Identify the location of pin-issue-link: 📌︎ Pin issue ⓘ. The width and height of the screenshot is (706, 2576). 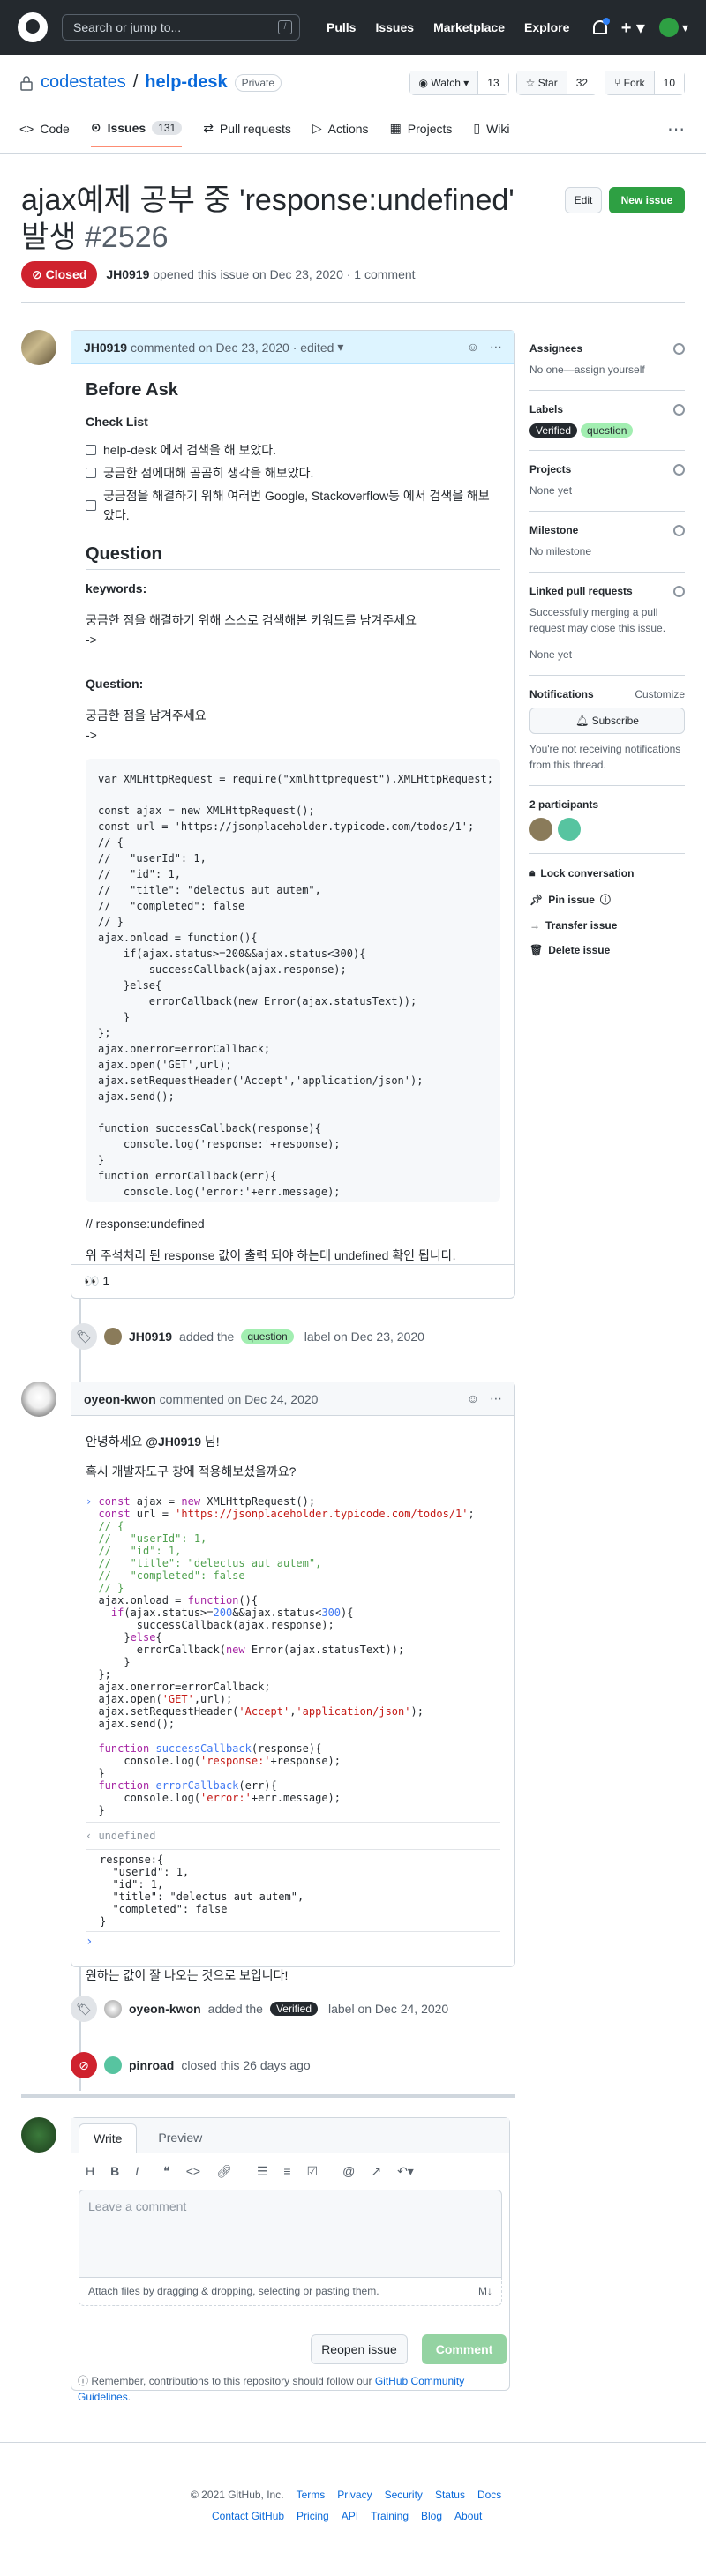
(607, 900).